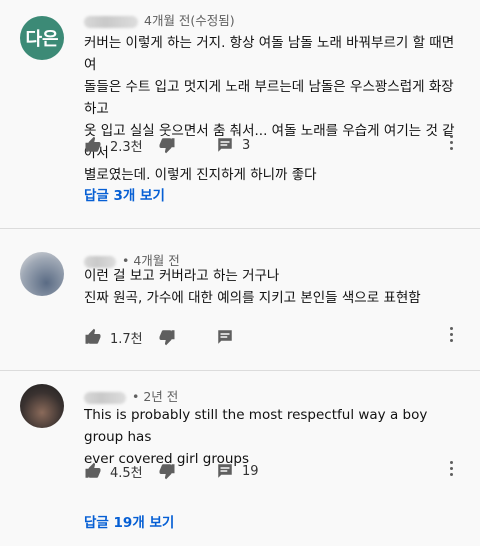  Describe the element at coordinates (189, 20) in the screenshot. I see `timestamp: 4개월 전(수정됨)` at that location.